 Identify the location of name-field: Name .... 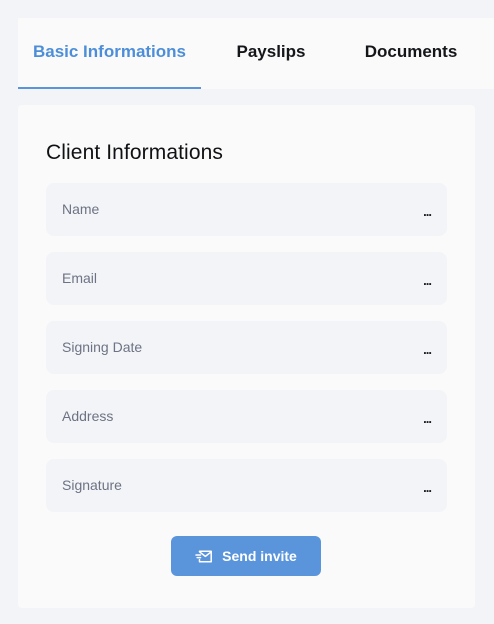
(246, 209).